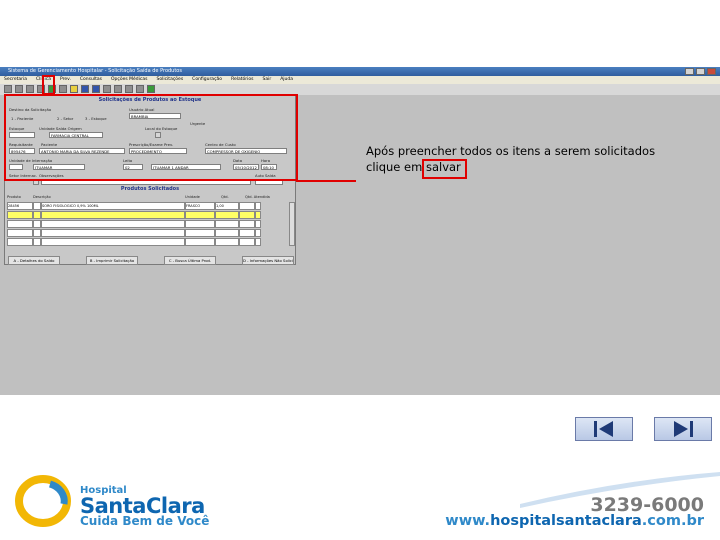 The width and height of the screenshot is (720, 540). I want to click on menu-item: Secretaria, so click(15, 80).